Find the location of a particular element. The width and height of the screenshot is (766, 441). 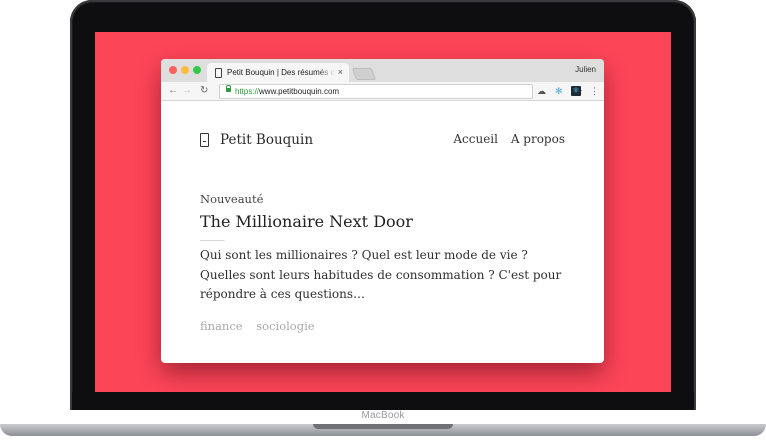

nav-link-a-propos: A propos is located at coordinates (538, 139).